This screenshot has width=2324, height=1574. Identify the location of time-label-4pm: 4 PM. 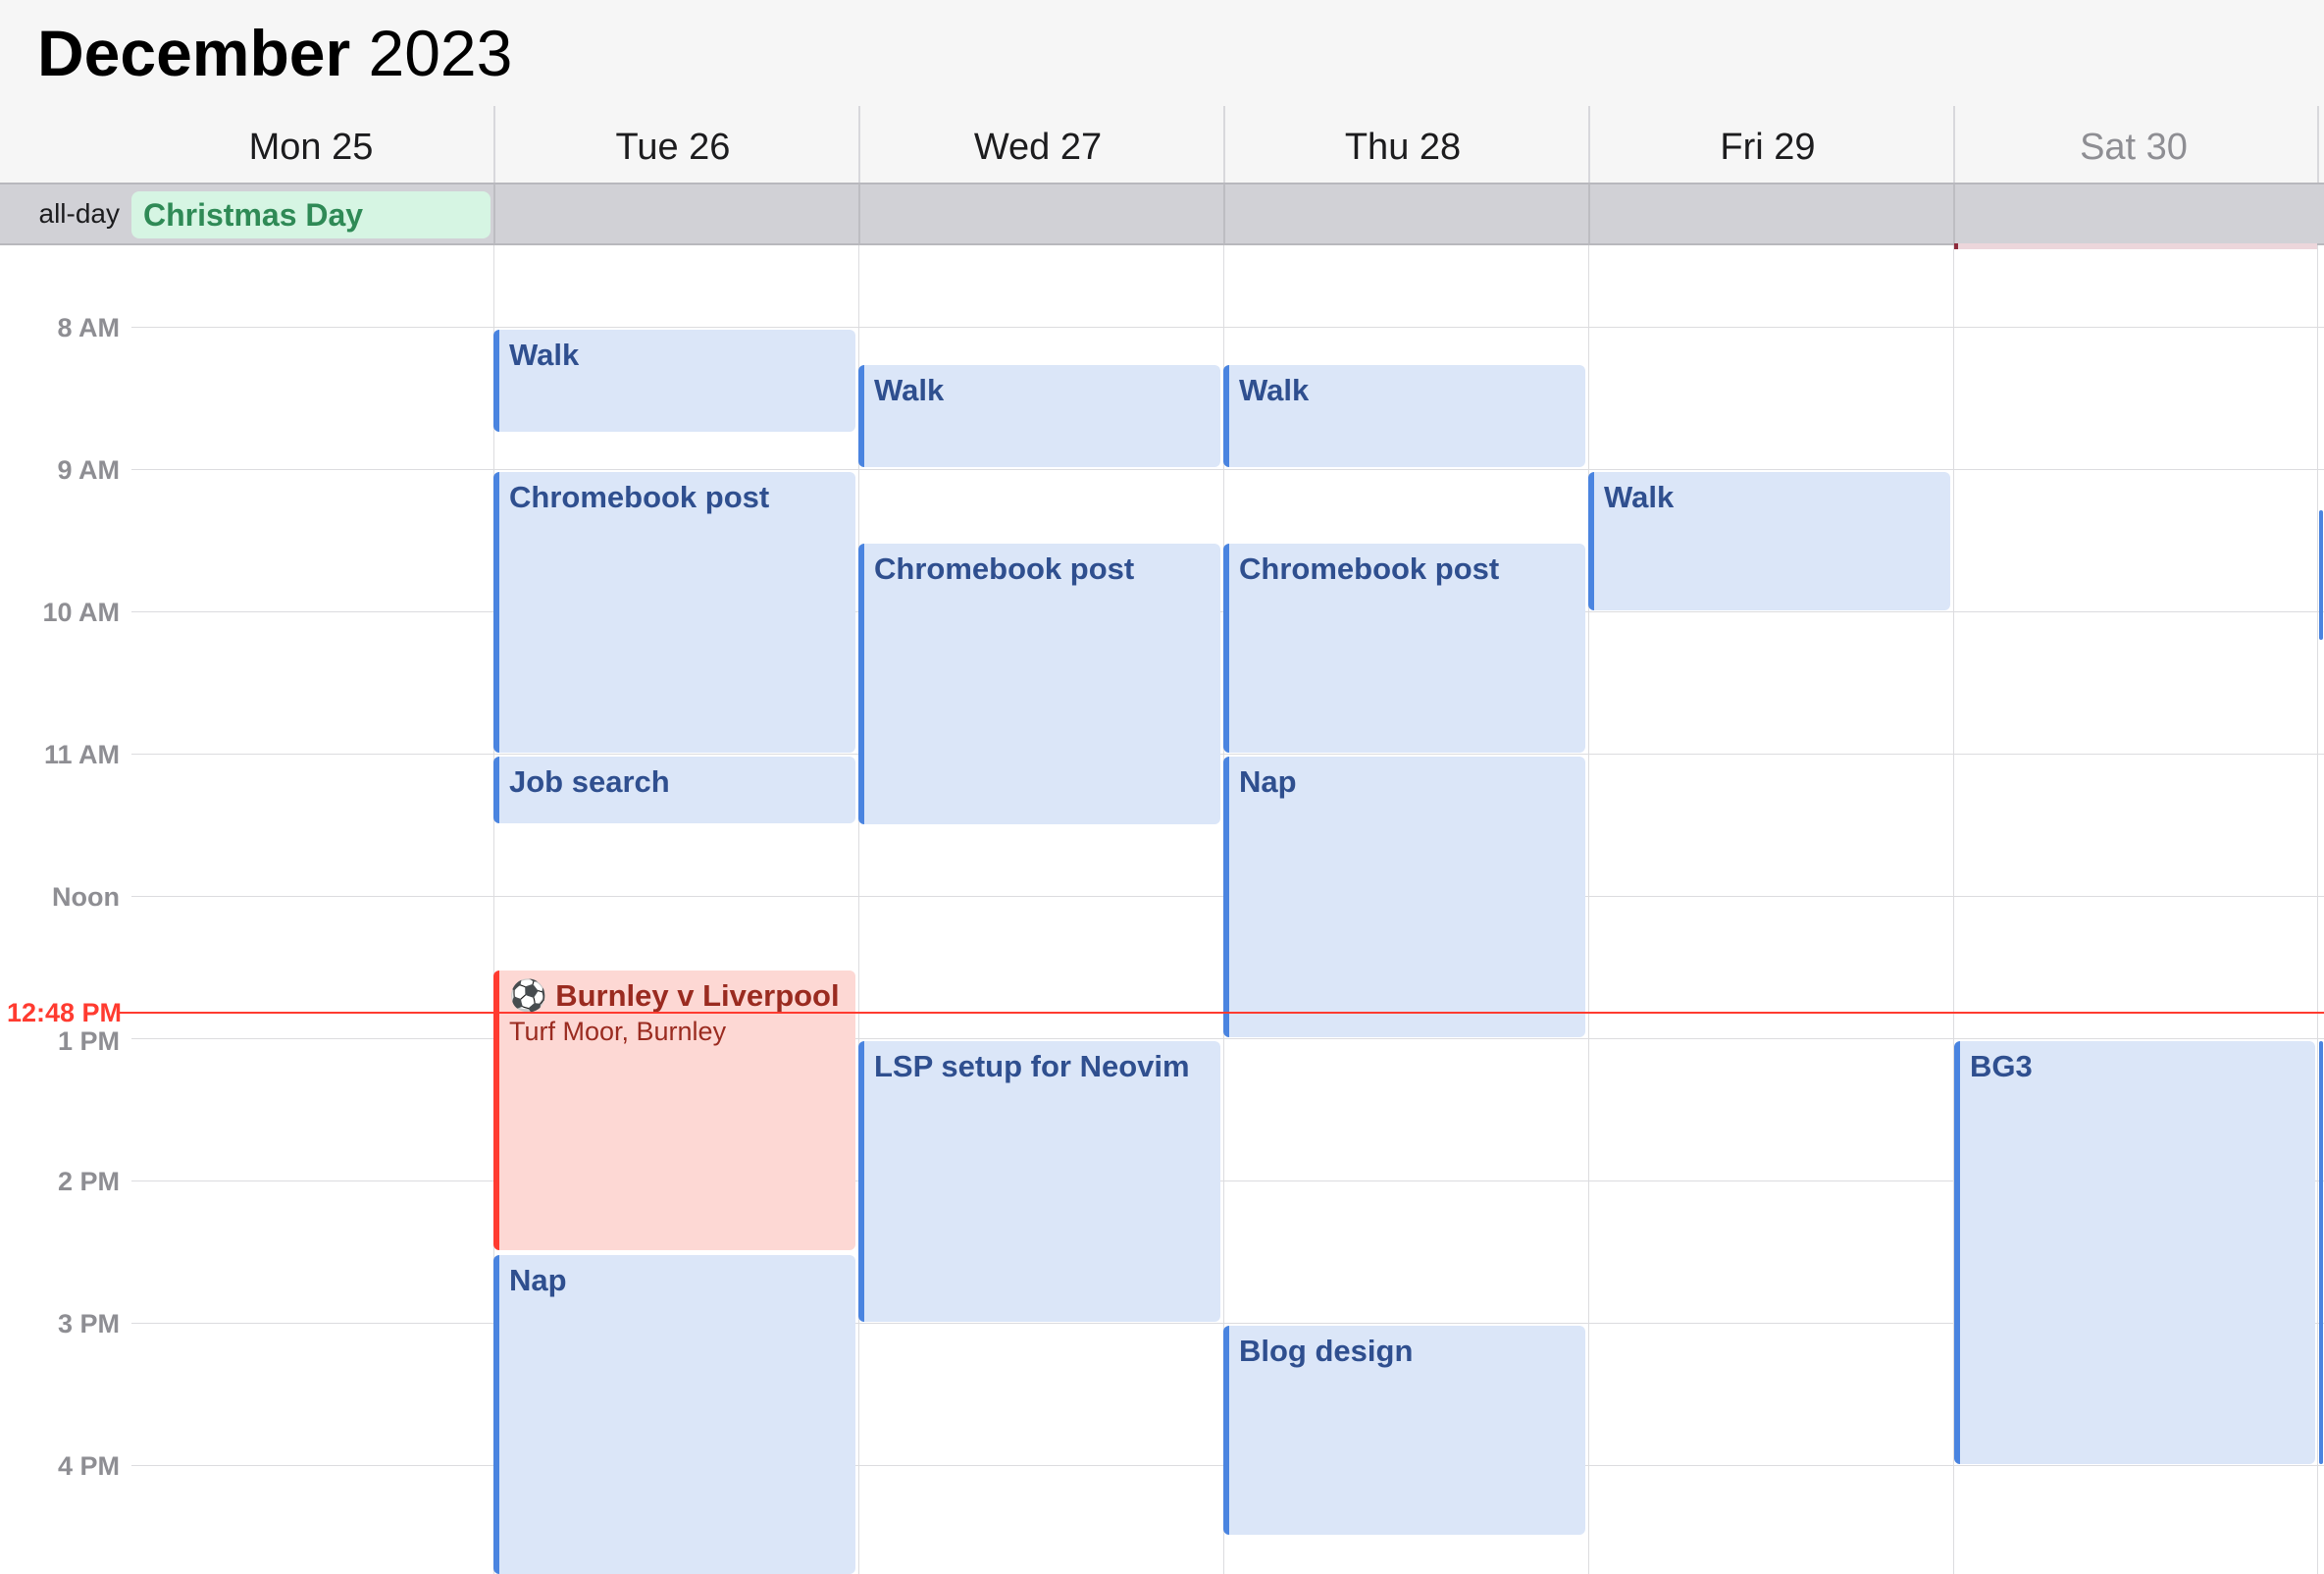
(88, 1466).